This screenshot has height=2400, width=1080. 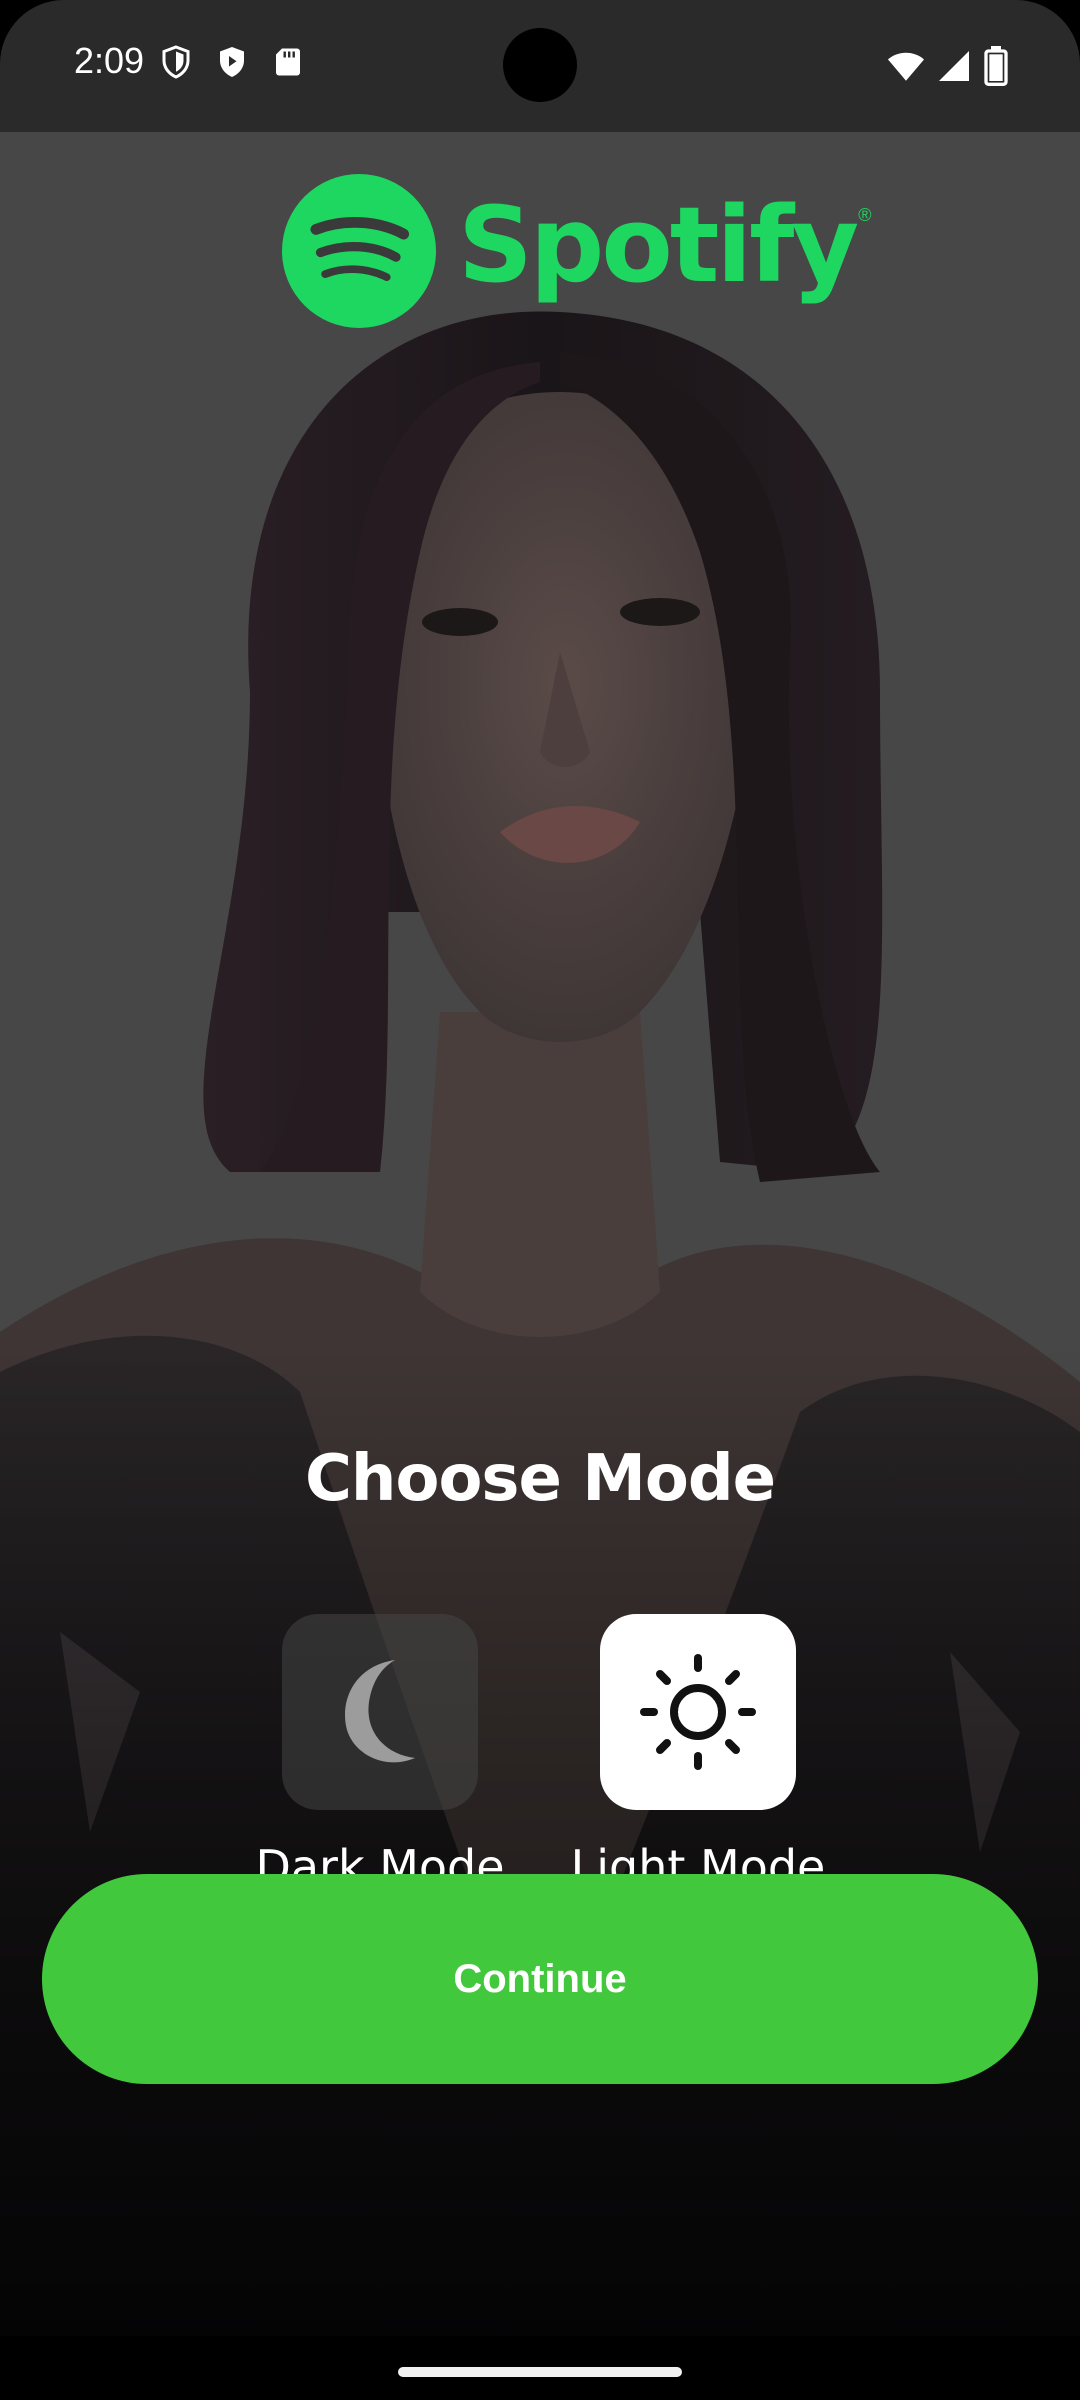 I want to click on sun-icon, so click(x=698, y=1712).